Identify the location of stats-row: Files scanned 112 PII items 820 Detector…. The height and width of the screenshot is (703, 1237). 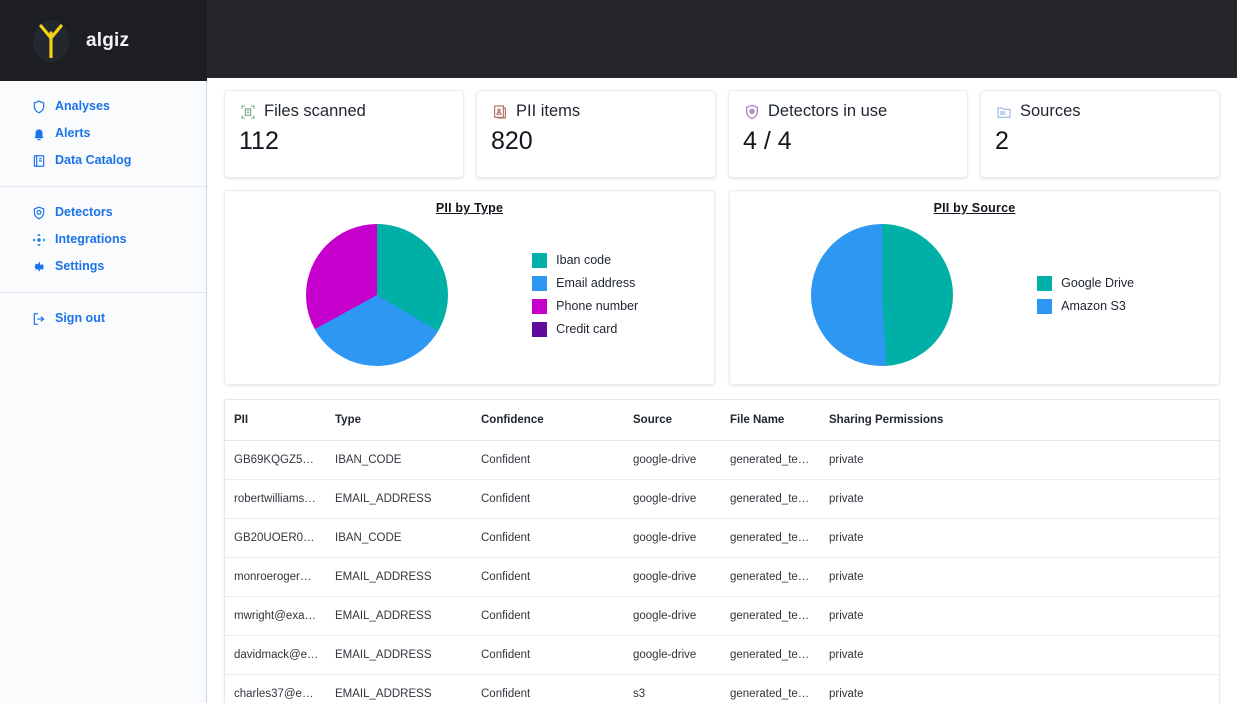
(722, 134).